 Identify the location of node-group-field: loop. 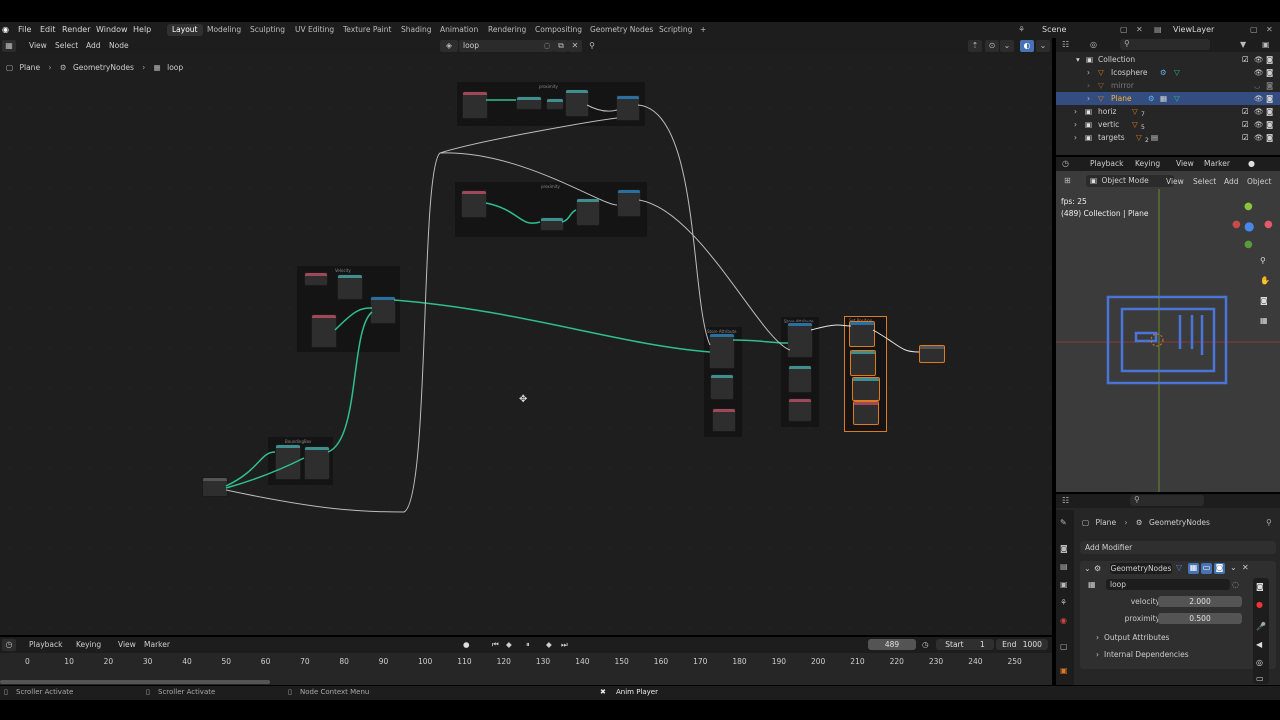
(1168, 584).